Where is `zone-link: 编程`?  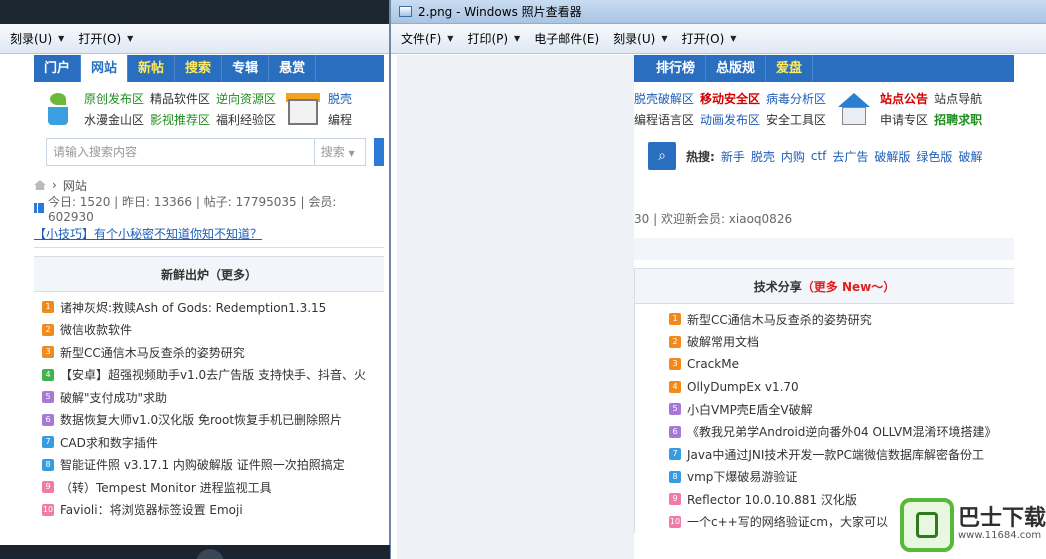 zone-link: 编程 is located at coordinates (340, 119).